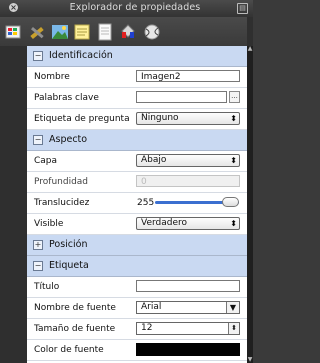  What do you see at coordinates (152, 32) in the screenshot?
I see `tennis-ball-icon` at bounding box center [152, 32].